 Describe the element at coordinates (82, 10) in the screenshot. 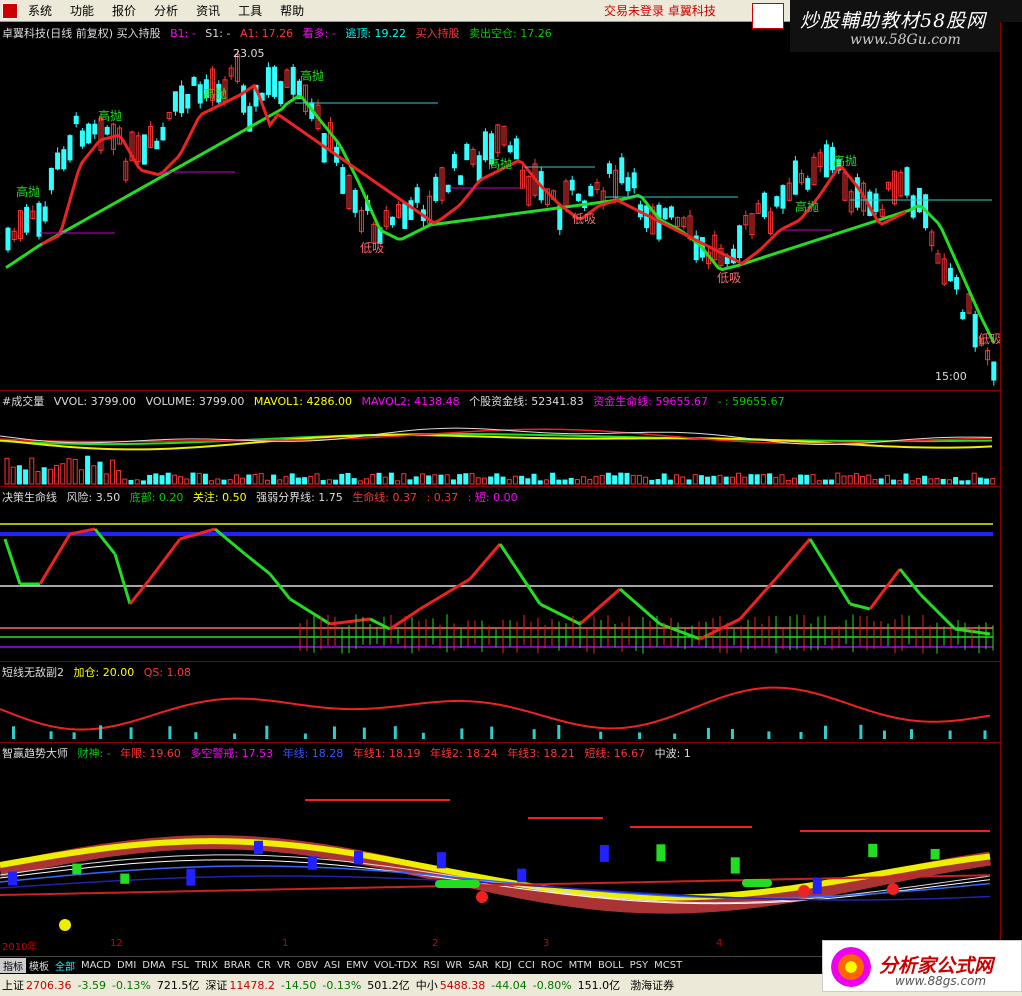

I see `menu-function: 功能` at that location.